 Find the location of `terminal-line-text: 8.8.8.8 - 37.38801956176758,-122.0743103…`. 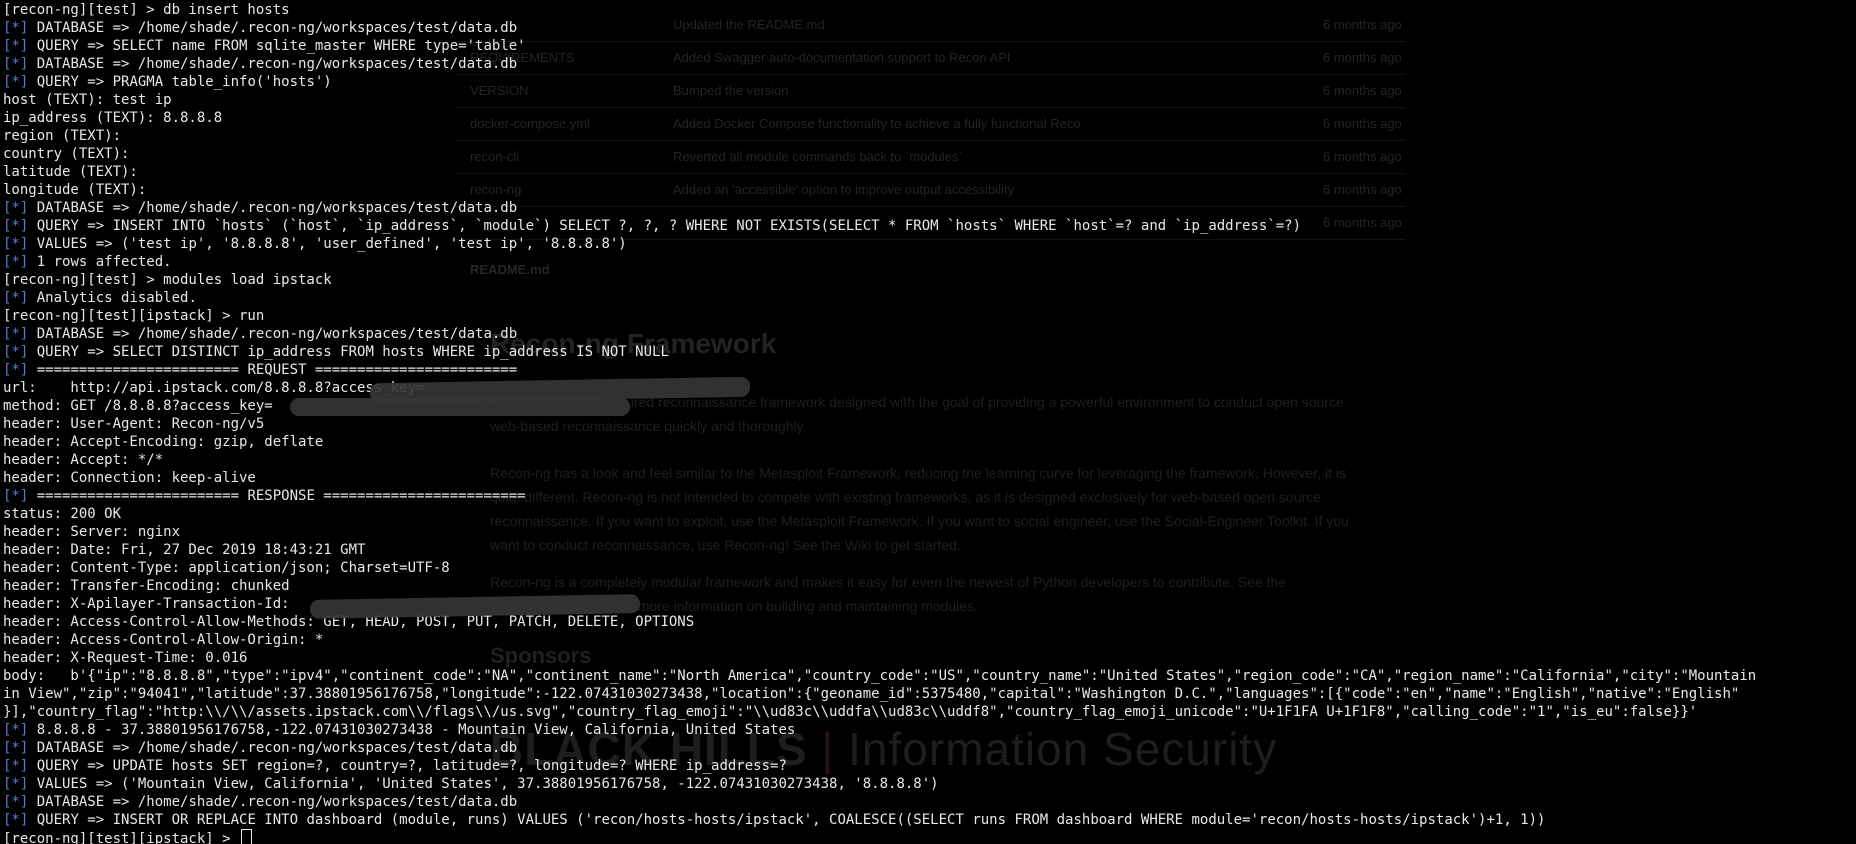

terminal-line-text: 8.8.8.8 - 37.38801956176758,-122.0743103… is located at coordinates (412, 730).